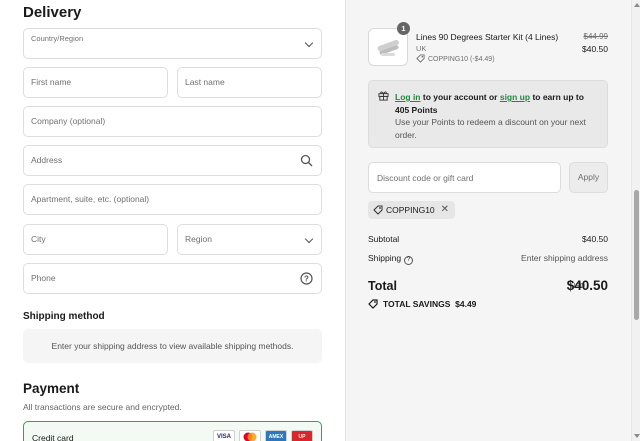 Image resolution: width=640 pixels, height=441 pixels. I want to click on shipping-label: Shipping, so click(385, 258).